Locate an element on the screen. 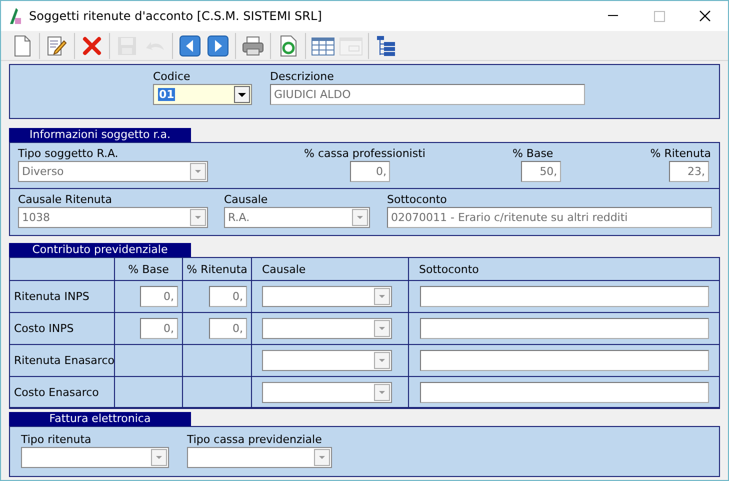 The width and height of the screenshot is (729, 481). edit-document-icon is located at coordinates (57, 45).